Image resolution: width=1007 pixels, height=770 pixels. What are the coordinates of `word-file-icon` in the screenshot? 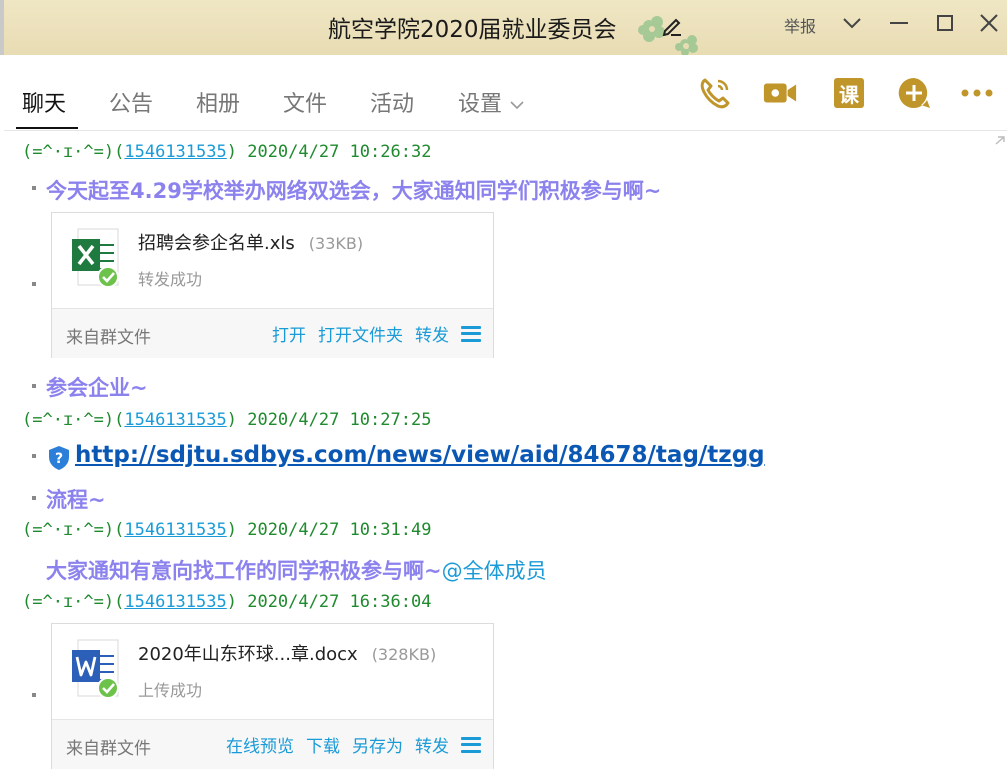 It's located at (95, 669).